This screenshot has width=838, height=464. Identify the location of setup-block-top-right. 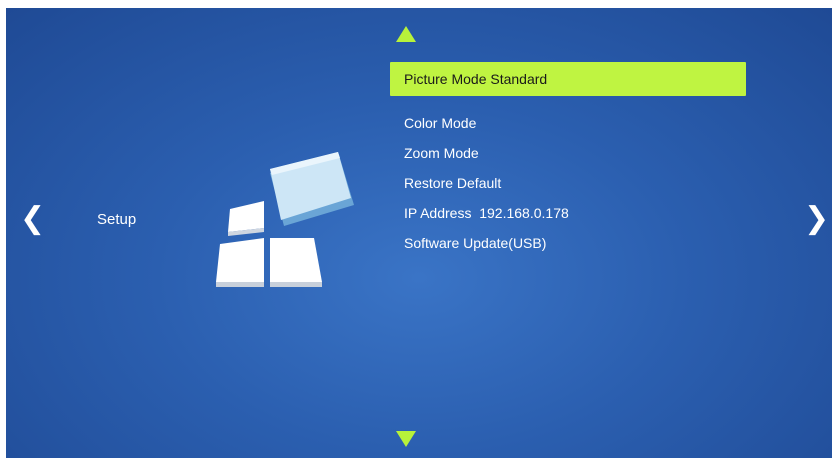
(312, 189).